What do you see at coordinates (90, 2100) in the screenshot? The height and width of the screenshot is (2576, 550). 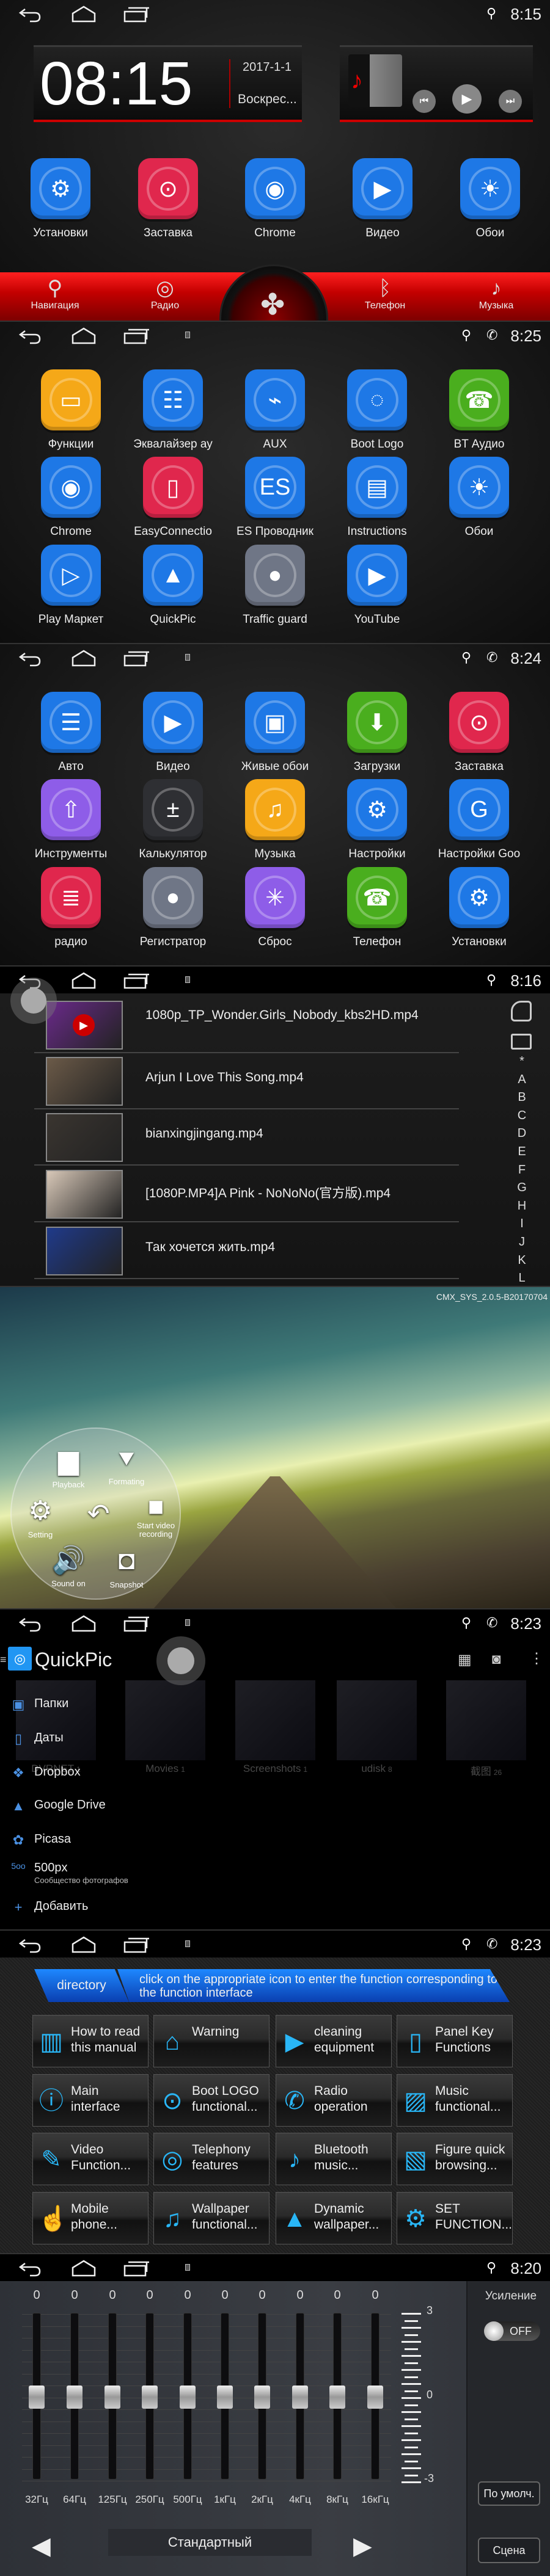 I see `manual-item-button: ⓘ Main interface` at bounding box center [90, 2100].